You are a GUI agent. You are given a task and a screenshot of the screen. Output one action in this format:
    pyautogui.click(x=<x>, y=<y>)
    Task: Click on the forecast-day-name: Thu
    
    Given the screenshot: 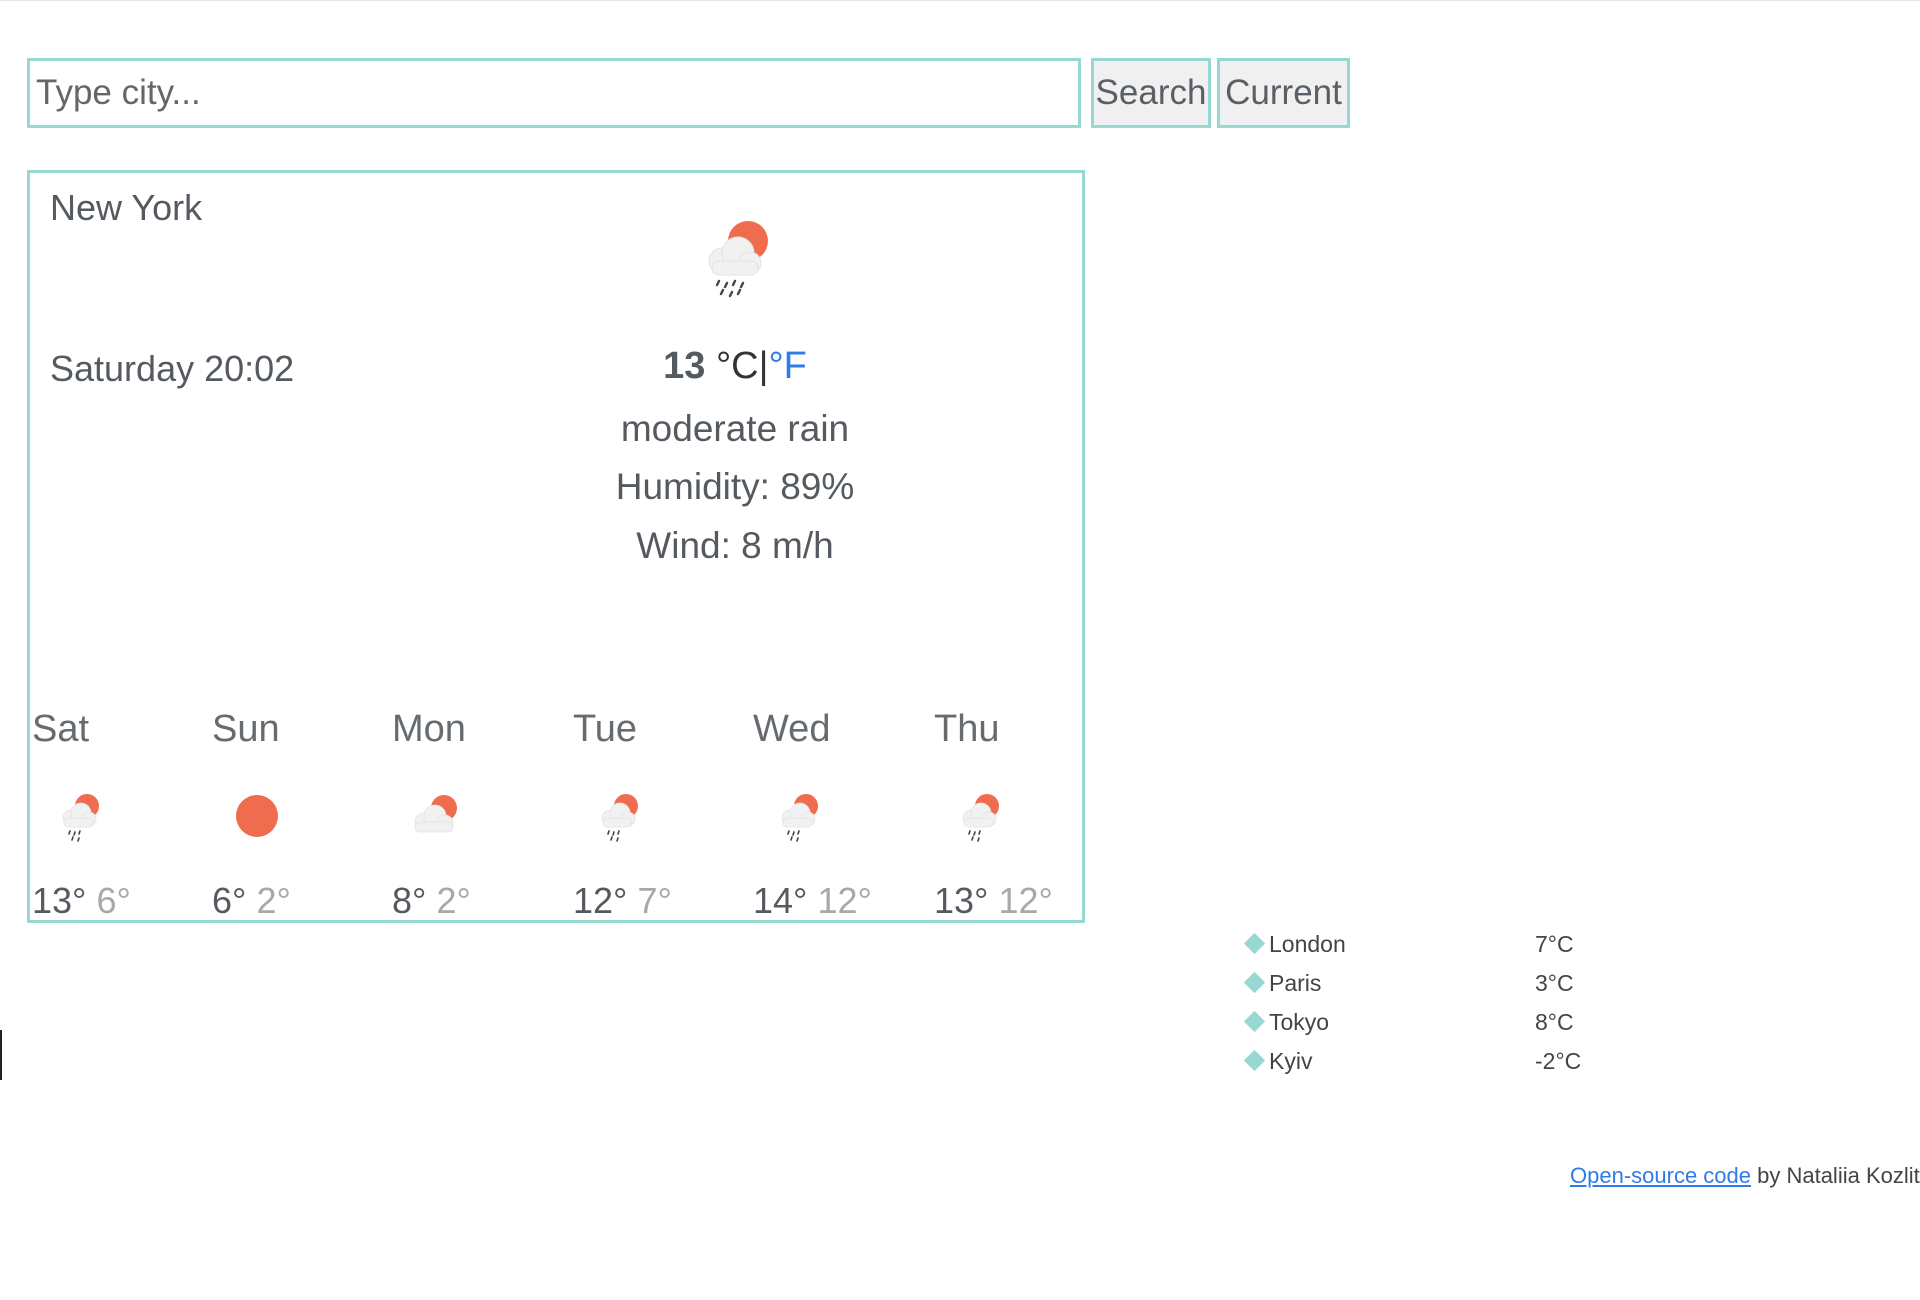 What is the action you would take?
    pyautogui.click(x=967, y=729)
    